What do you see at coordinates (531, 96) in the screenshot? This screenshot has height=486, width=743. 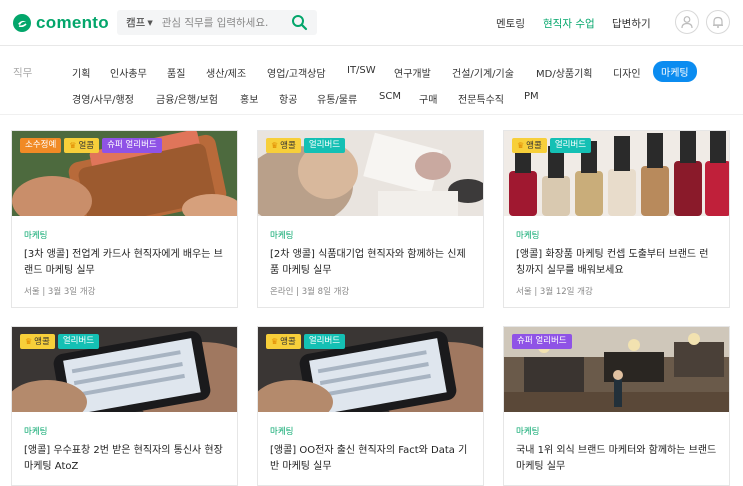 I see `category-item: PM` at bounding box center [531, 96].